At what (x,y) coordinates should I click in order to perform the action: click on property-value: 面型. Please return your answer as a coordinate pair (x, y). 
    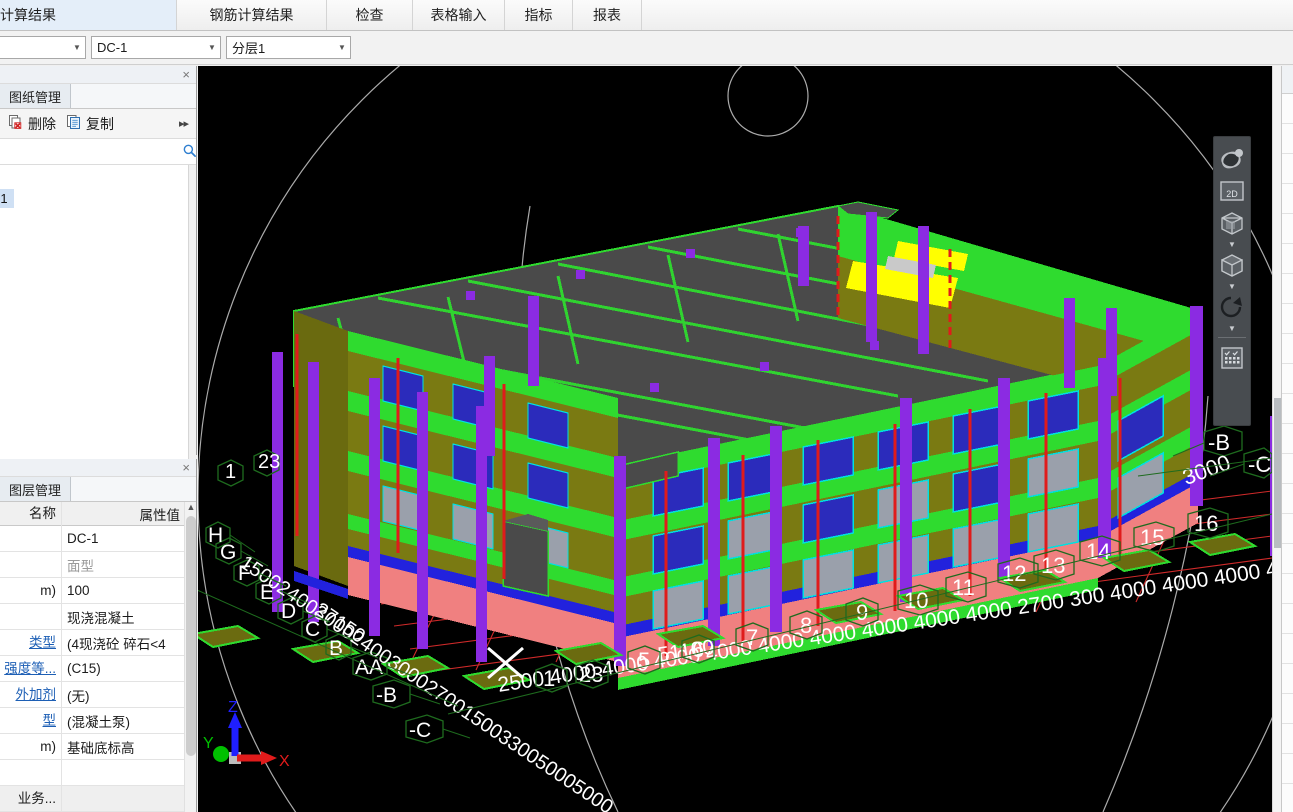
    Looking at the image, I should click on (129, 565).